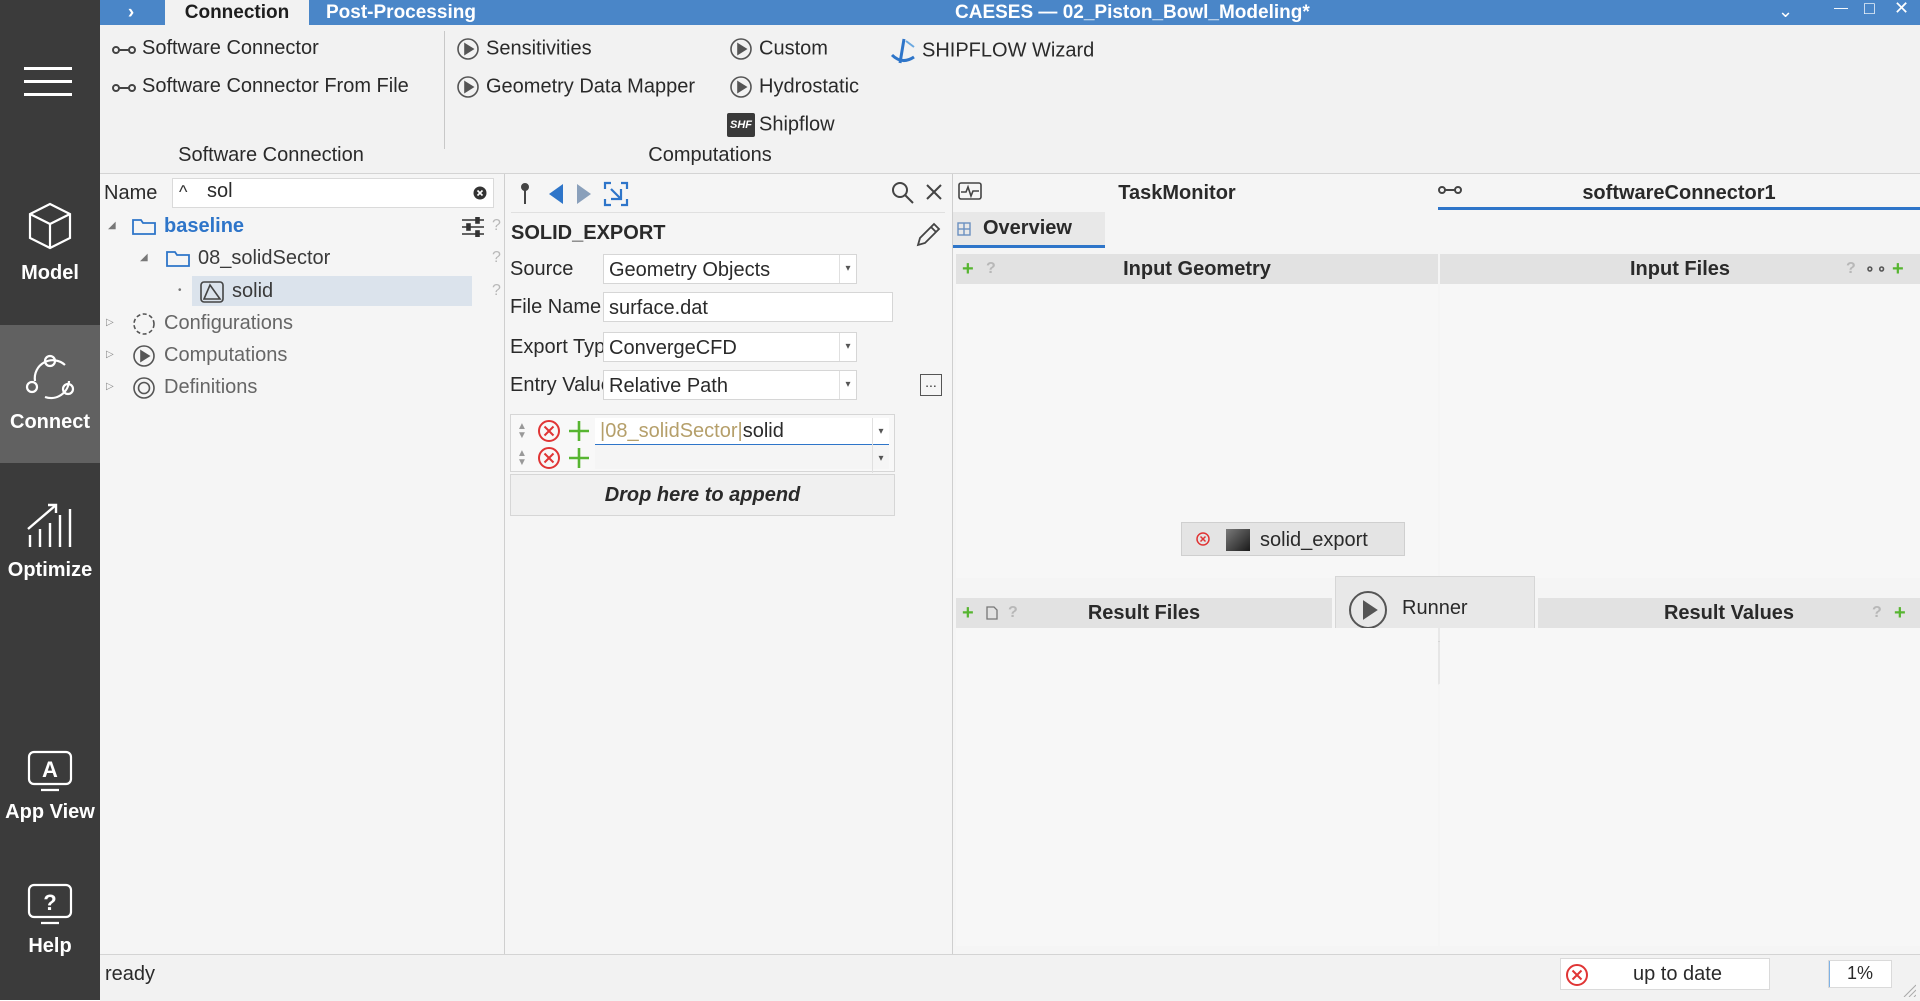 The image size is (1920, 1001). I want to click on cube-icon, so click(50, 226).